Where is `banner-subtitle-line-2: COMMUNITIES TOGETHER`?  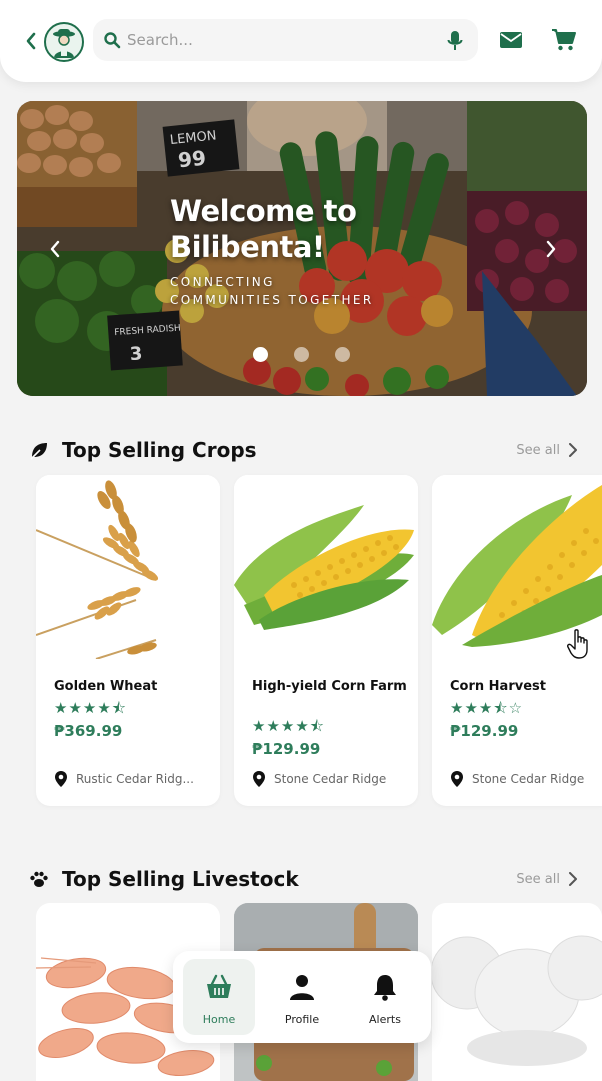 banner-subtitle-line-2: COMMUNITIES TOGETHER is located at coordinates (272, 300).